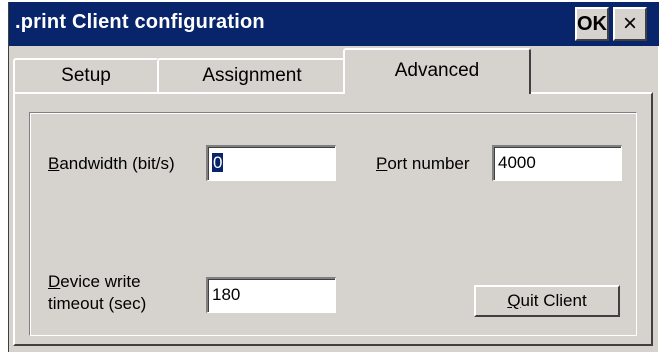  I want to click on timeout-label: Device write timeout (sec), so click(97, 293).